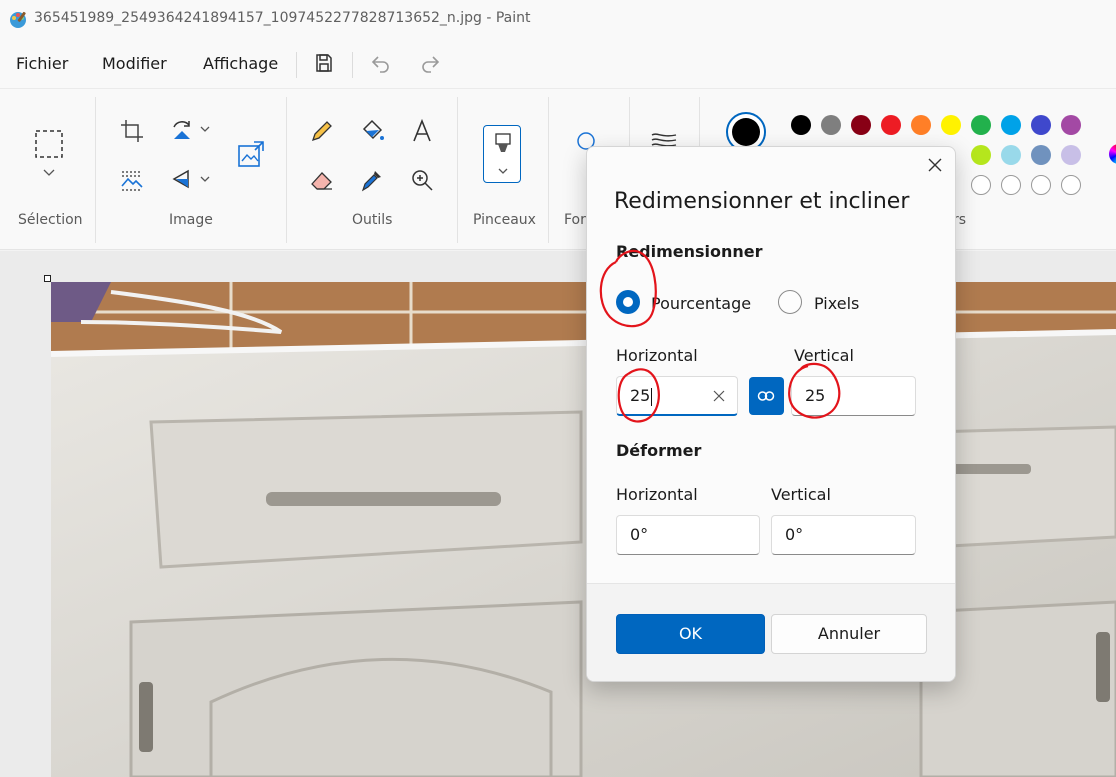 The height and width of the screenshot is (777, 1116). I want to click on skew-vertical-value: 0°, so click(794, 534).